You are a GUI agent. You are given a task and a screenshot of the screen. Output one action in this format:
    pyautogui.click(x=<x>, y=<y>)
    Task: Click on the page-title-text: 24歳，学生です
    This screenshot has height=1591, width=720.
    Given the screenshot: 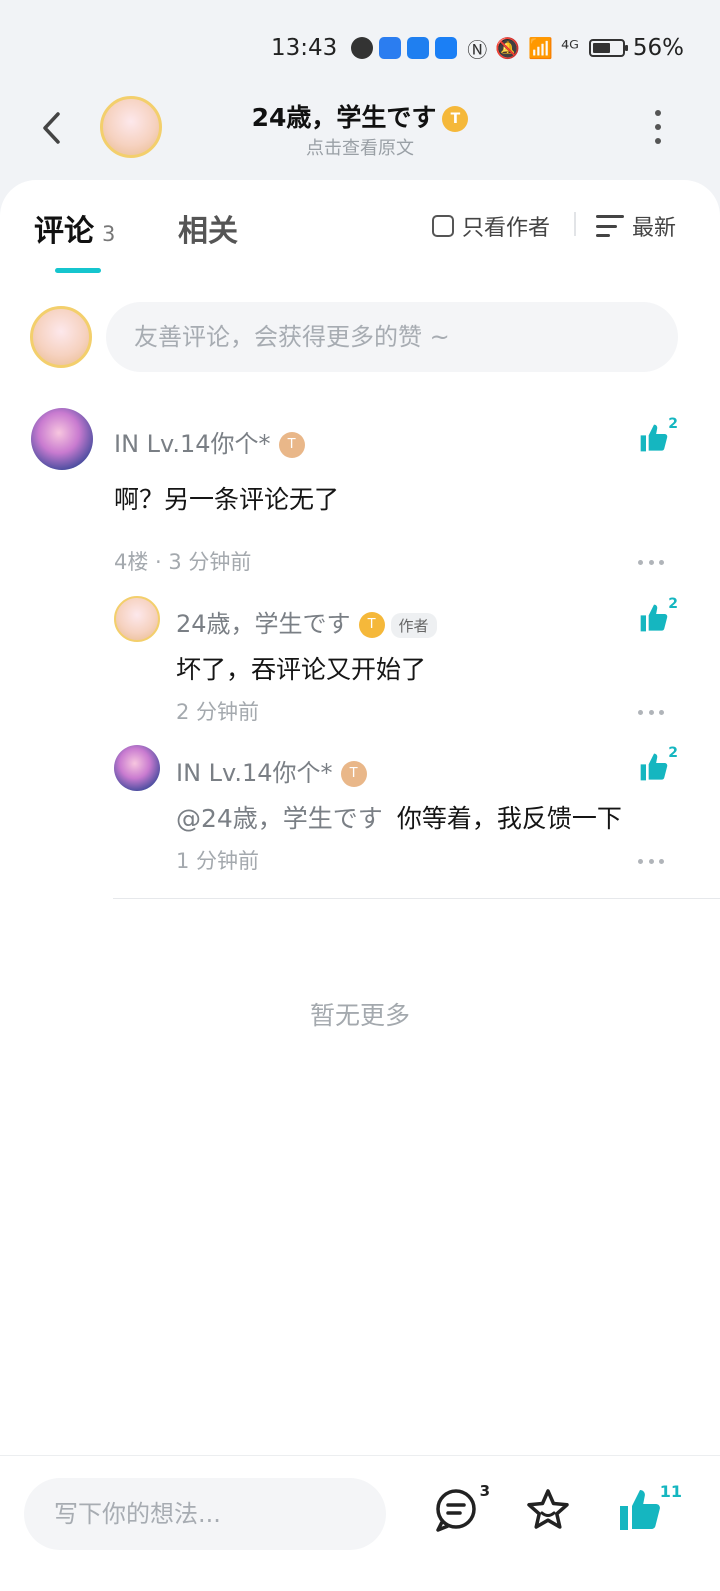 What is the action you would take?
    pyautogui.click(x=344, y=117)
    